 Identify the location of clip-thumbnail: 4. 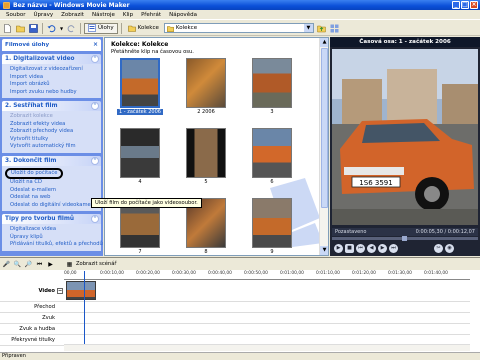
(140, 158).